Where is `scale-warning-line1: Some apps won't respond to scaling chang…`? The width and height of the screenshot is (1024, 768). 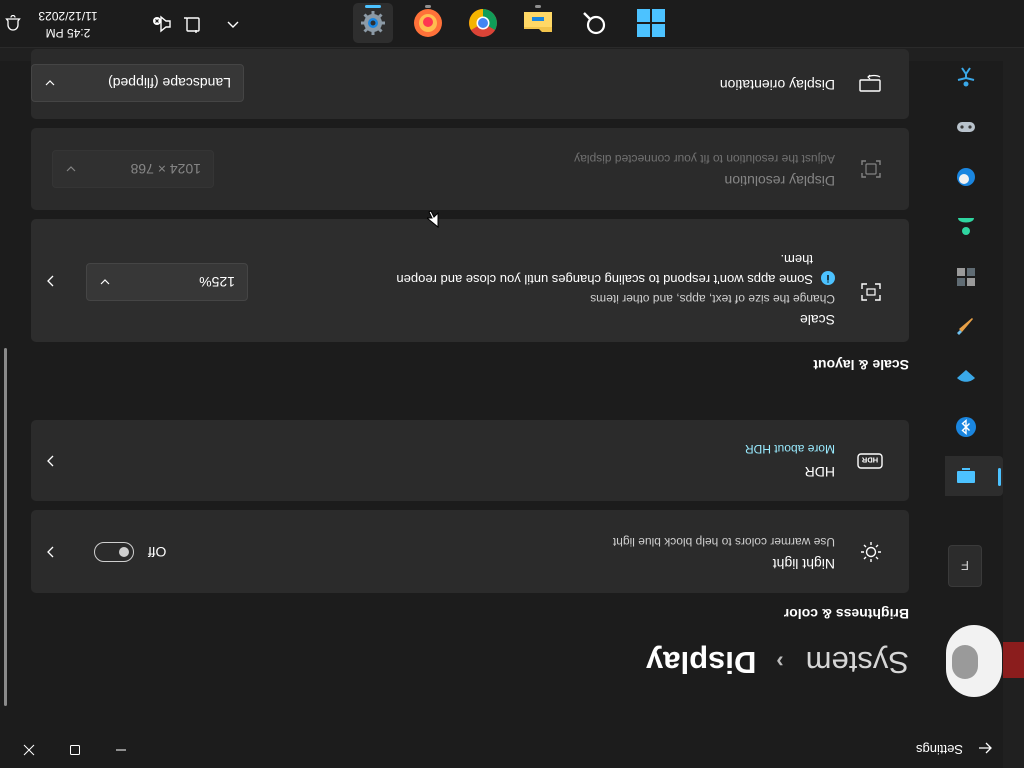 scale-warning-line1: Some apps won't respond to scaling chang… is located at coordinates (604, 279).